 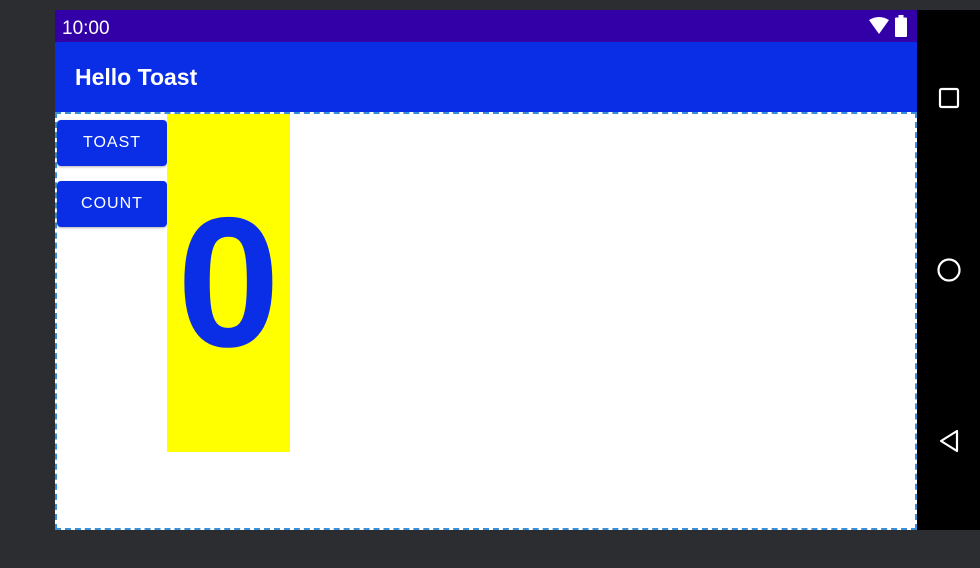 What do you see at coordinates (949, 98) in the screenshot?
I see `recents-icon` at bounding box center [949, 98].